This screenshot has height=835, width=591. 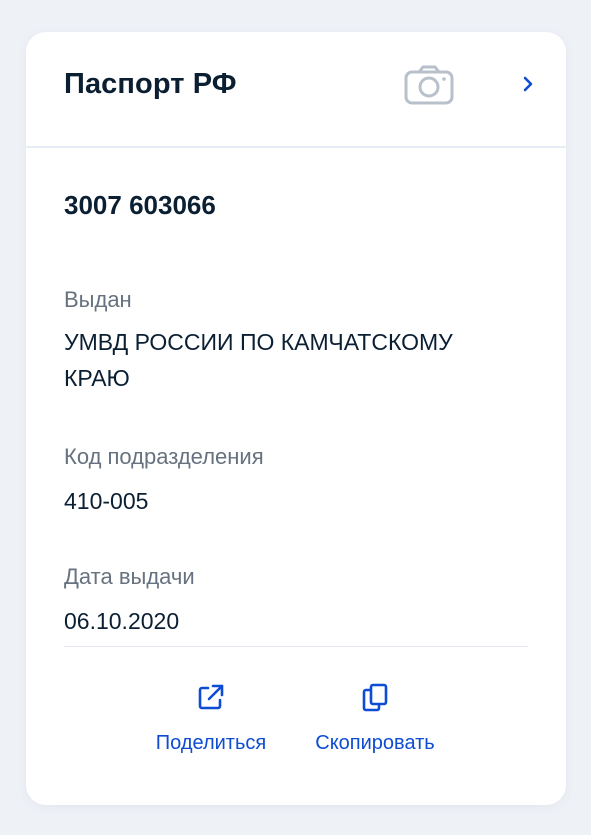 What do you see at coordinates (375, 718) in the screenshot?
I see `copy-button: Скопировать` at bounding box center [375, 718].